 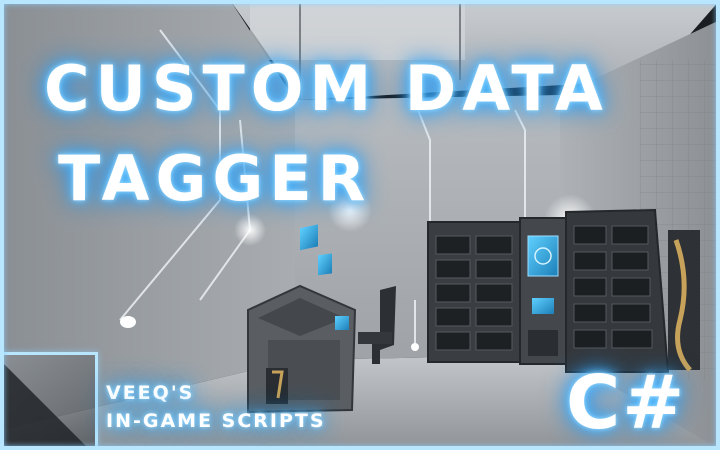 What do you see at coordinates (543, 291) in the screenshot?
I see `screen-kiosk` at bounding box center [543, 291].